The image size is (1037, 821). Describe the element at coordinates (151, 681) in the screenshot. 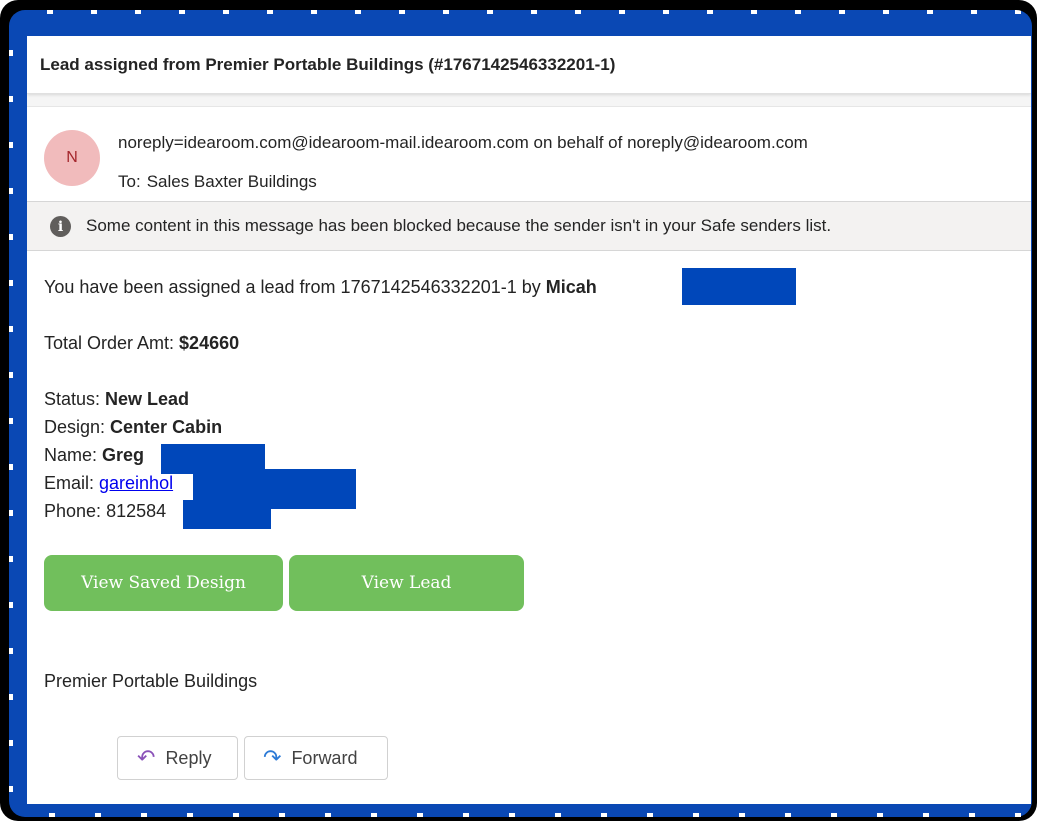

I see `signature: Premier Portable Buildings` at that location.